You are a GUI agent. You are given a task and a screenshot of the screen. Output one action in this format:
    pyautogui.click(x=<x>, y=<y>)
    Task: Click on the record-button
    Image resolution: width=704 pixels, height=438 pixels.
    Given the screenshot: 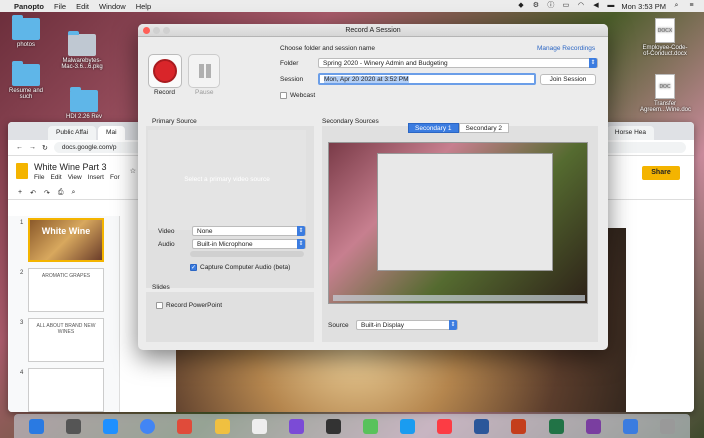 What is the action you would take?
    pyautogui.click(x=165, y=71)
    